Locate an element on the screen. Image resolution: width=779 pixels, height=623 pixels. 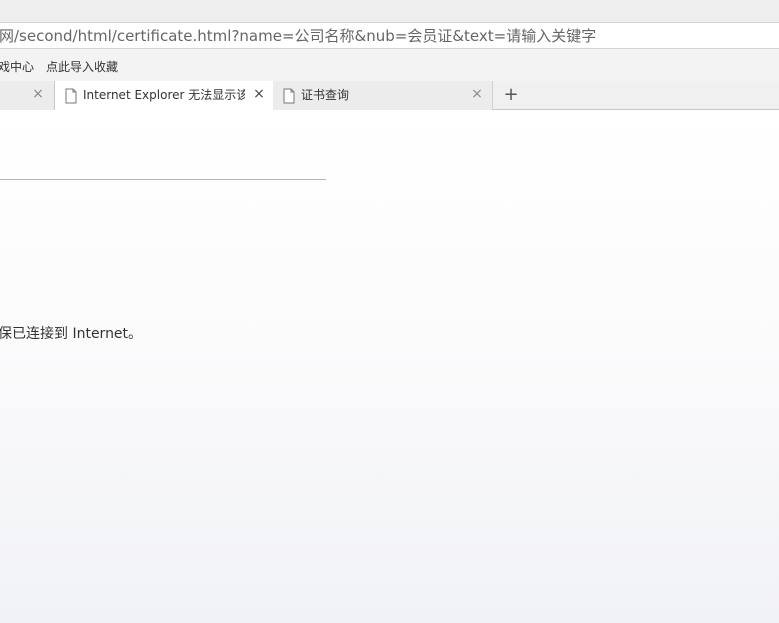
tab-1-close-icon: × is located at coordinates (38, 94).